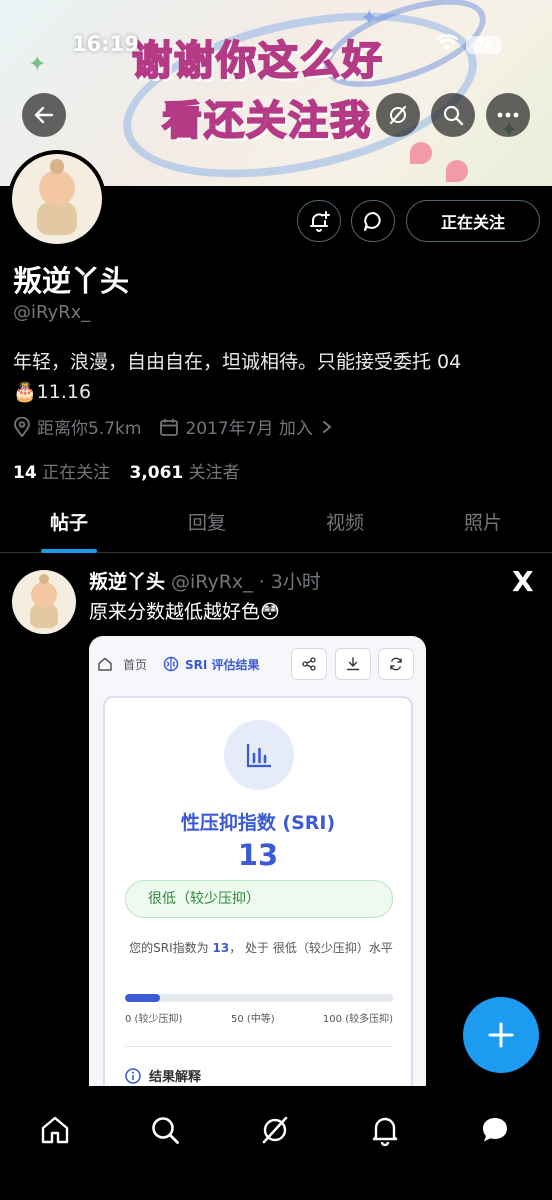  Describe the element at coordinates (266, 121) in the screenshot. I see `banner-text-line2: 看还关注我` at that location.